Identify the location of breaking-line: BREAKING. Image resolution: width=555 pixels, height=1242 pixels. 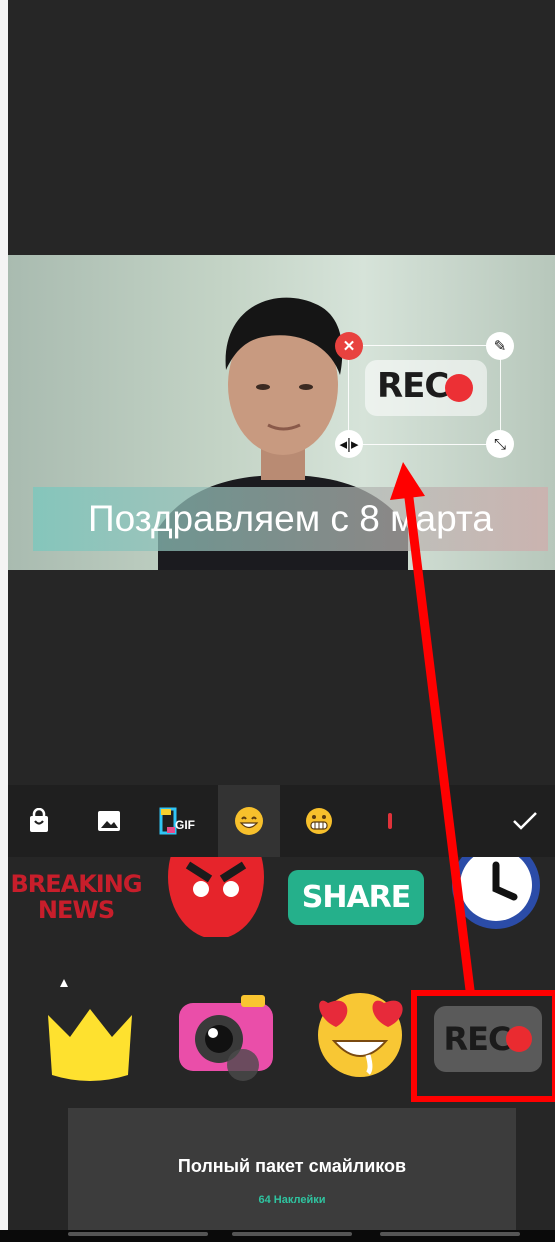
(76, 884).